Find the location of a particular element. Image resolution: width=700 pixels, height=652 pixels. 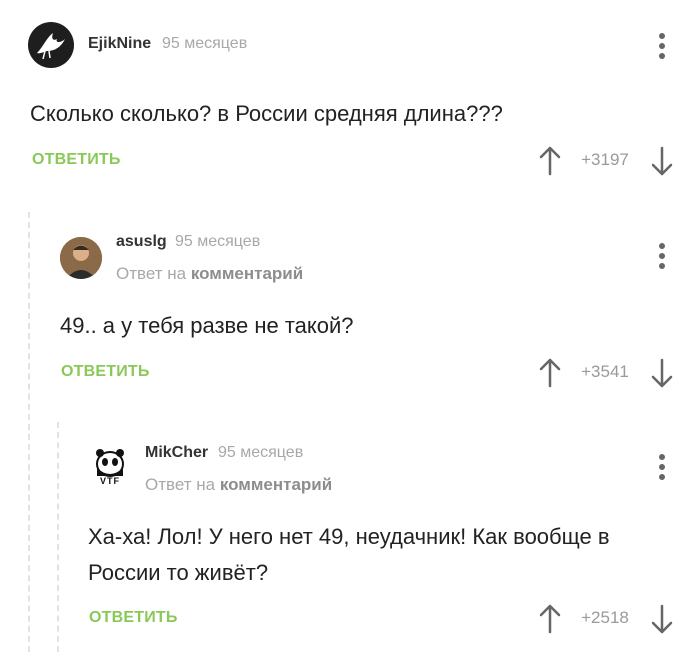

comment-text-line: России то живёт? is located at coordinates (178, 572).